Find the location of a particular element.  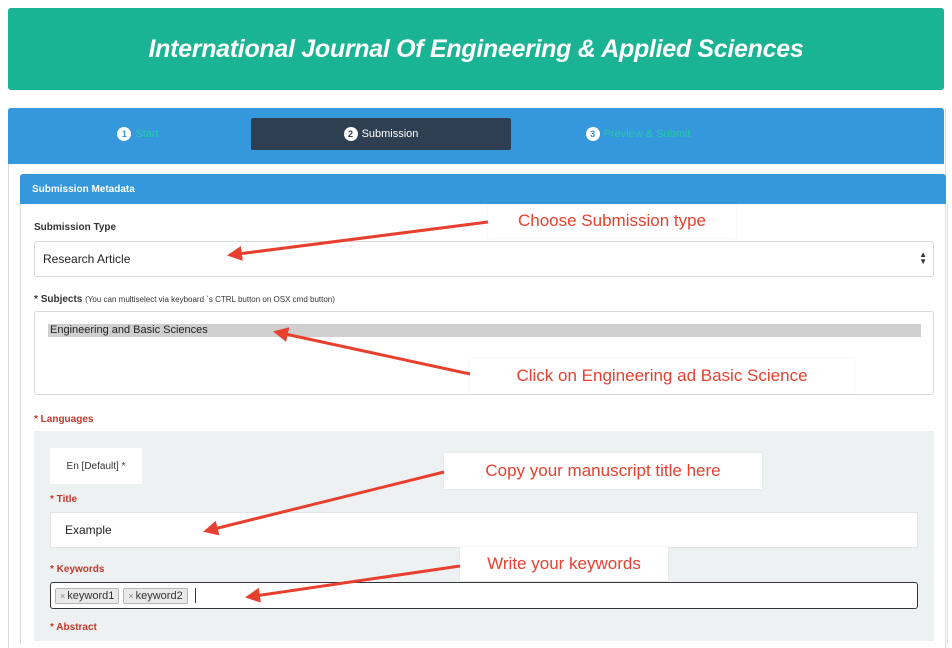

keywords-label: * Keywords is located at coordinates (77, 569).